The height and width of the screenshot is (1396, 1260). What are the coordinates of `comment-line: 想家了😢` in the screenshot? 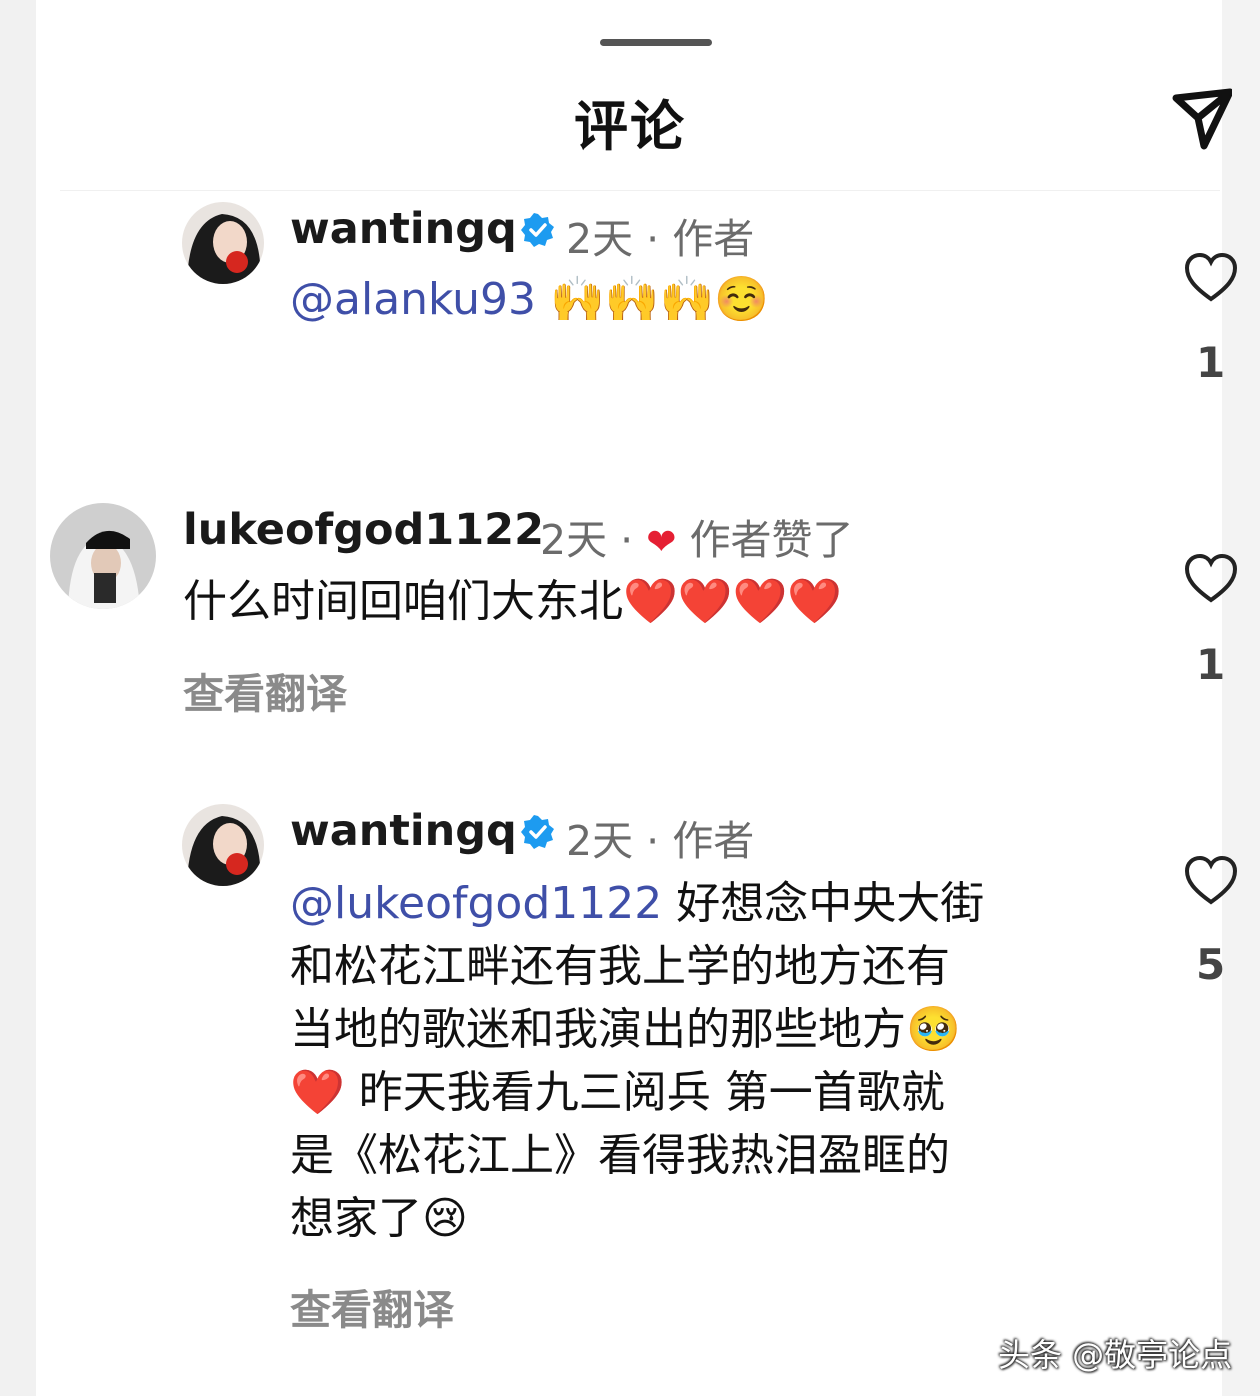 It's located at (379, 1218).